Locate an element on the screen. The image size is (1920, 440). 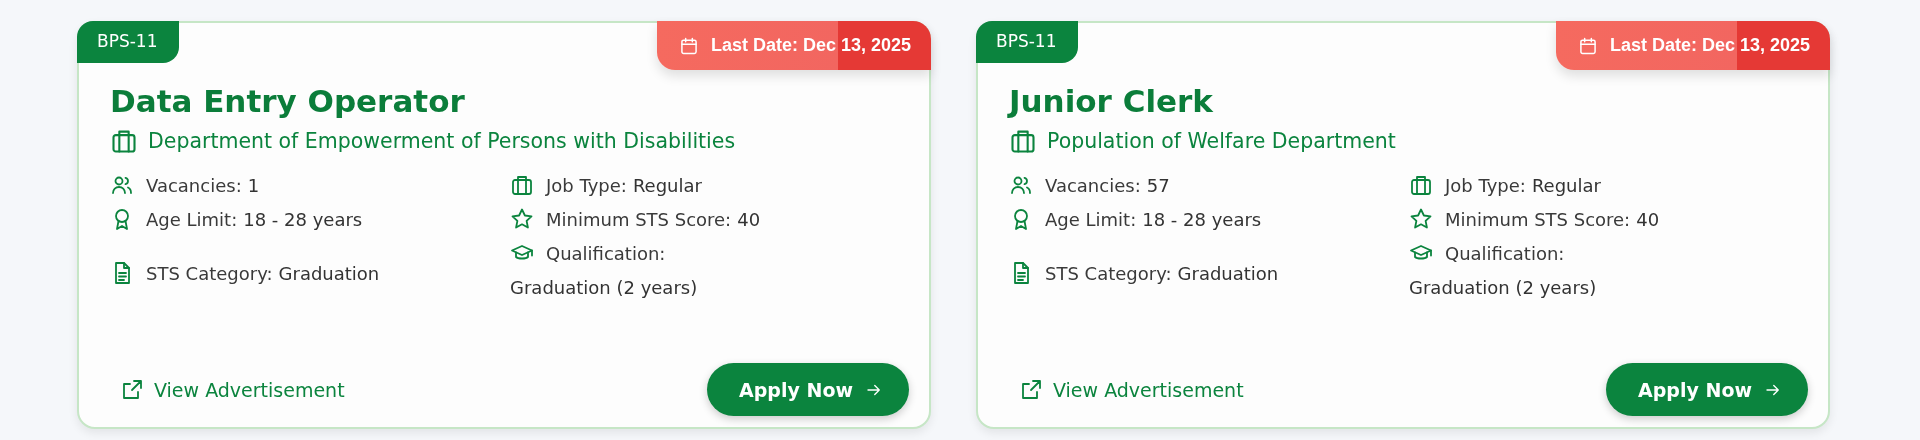
department-name: Population of Welfare Department is located at coordinates (1221, 141).